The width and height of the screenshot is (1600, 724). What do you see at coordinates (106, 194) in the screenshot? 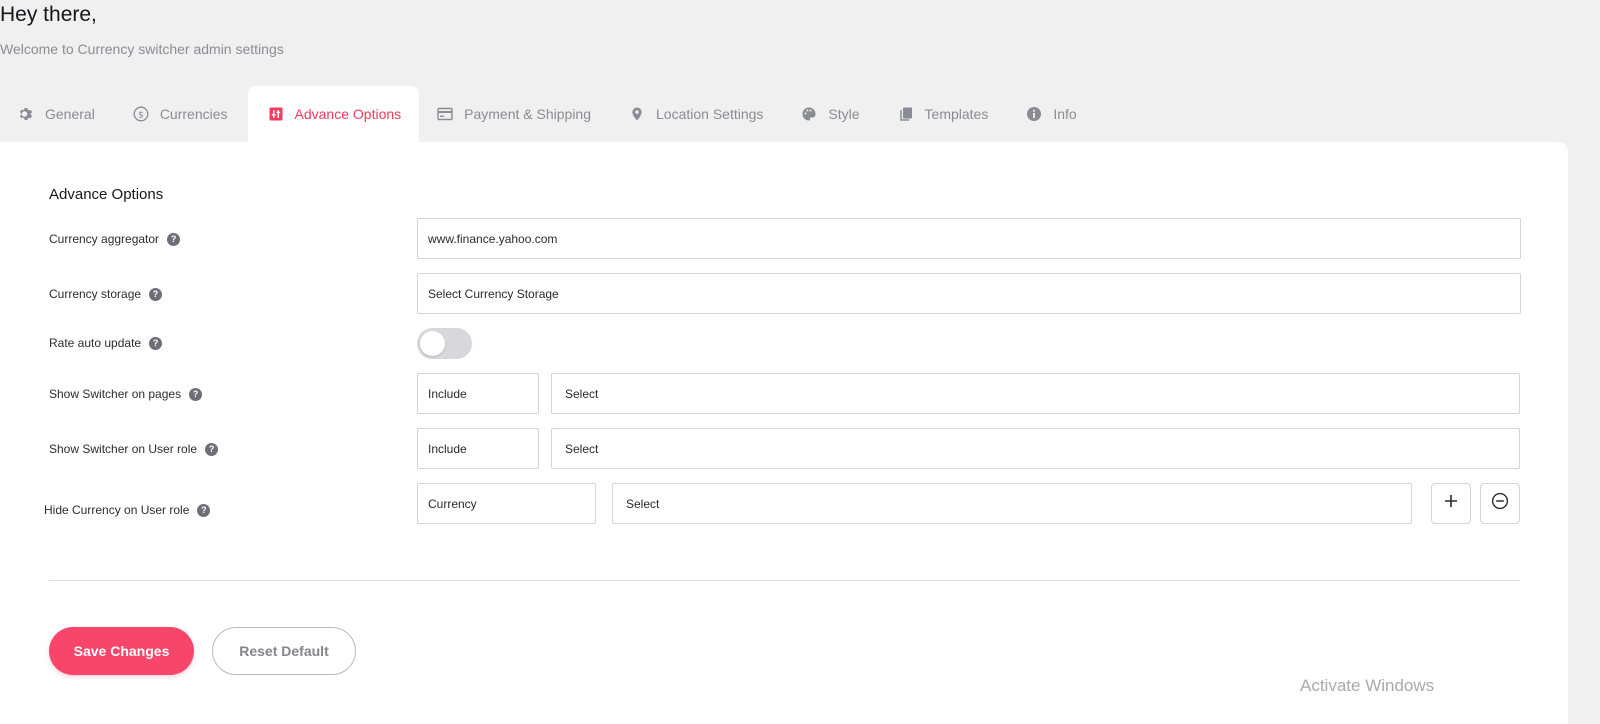
I see `section-title: Advance Options` at bounding box center [106, 194].